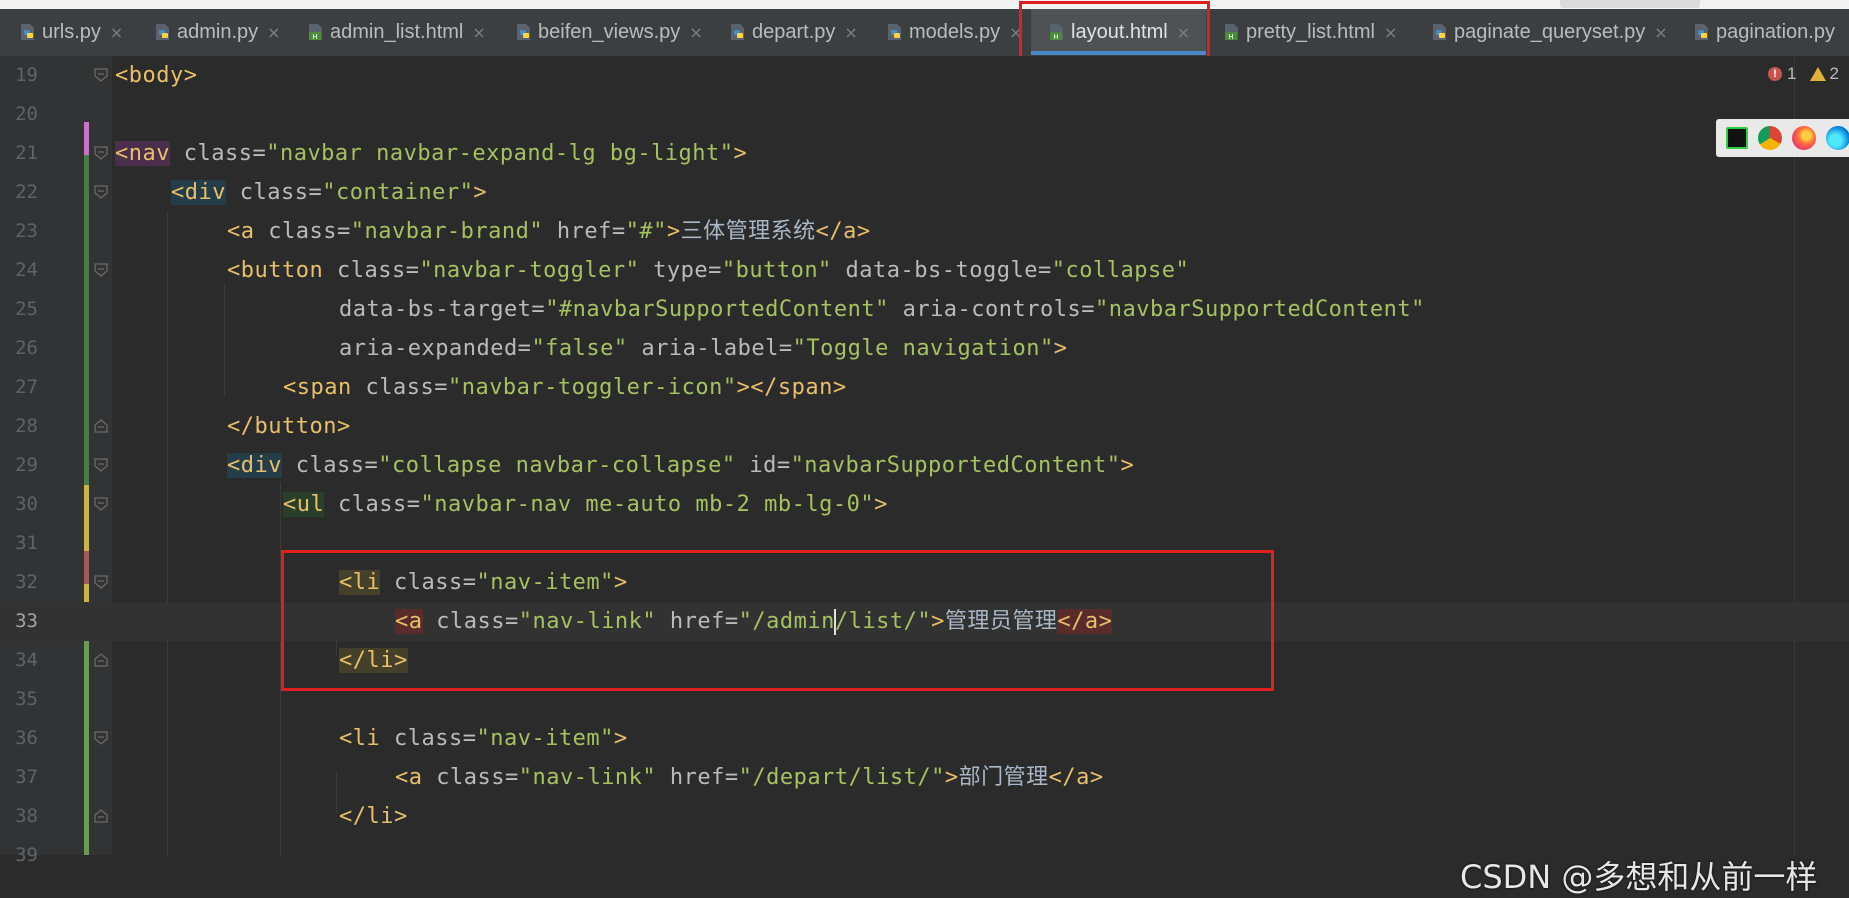 The height and width of the screenshot is (898, 1849). Describe the element at coordinates (26, 270) in the screenshot. I see `line-number: 24` at that location.